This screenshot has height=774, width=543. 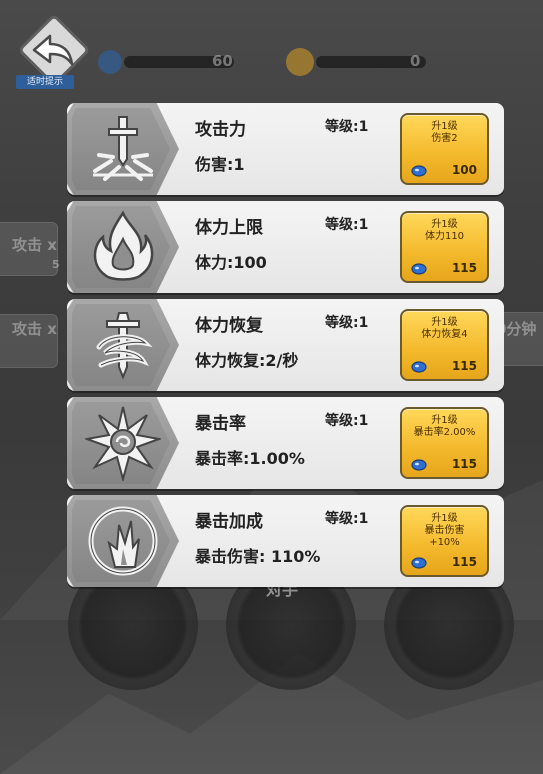 I want to click on skill-name: 体力恢复, so click(x=229, y=326).